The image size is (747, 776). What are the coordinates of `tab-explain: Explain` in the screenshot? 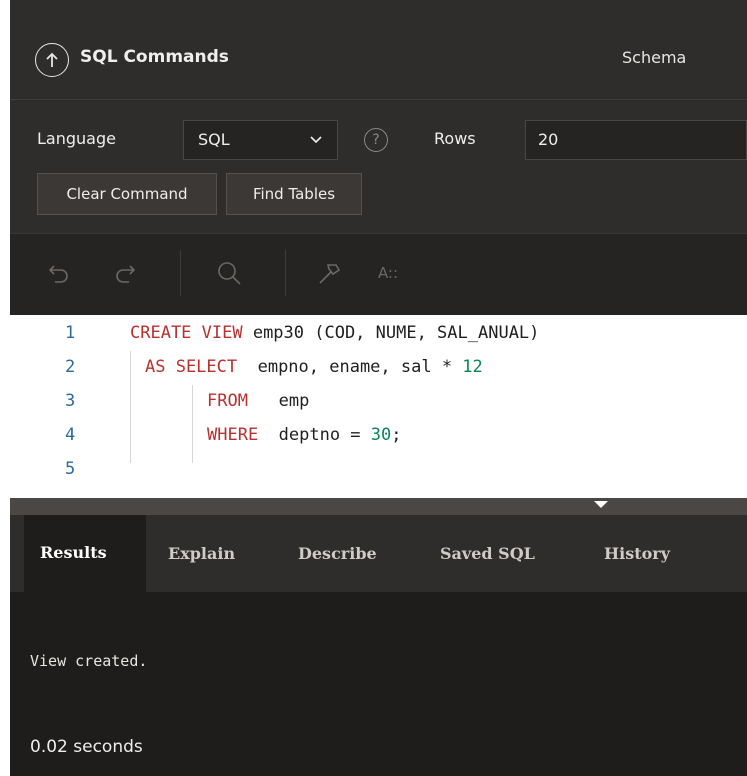 It's located at (201, 553).